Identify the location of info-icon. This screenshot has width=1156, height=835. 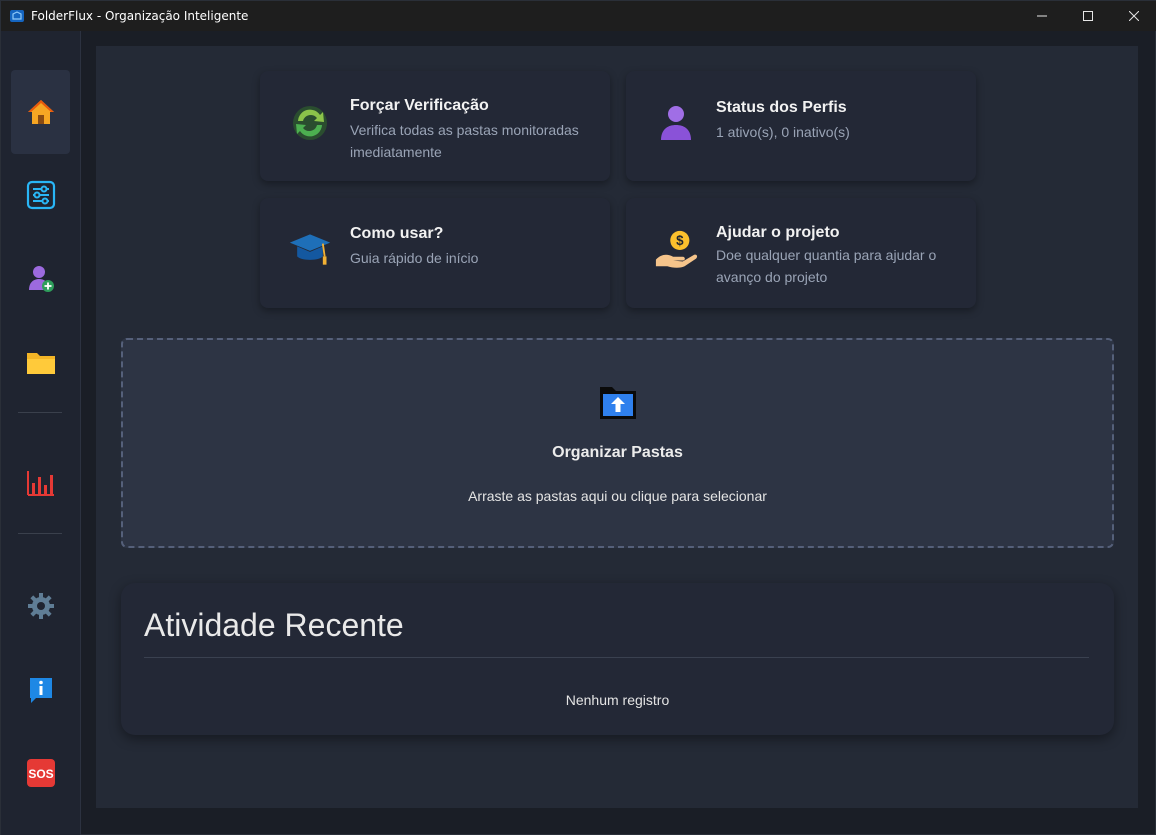
(40, 690).